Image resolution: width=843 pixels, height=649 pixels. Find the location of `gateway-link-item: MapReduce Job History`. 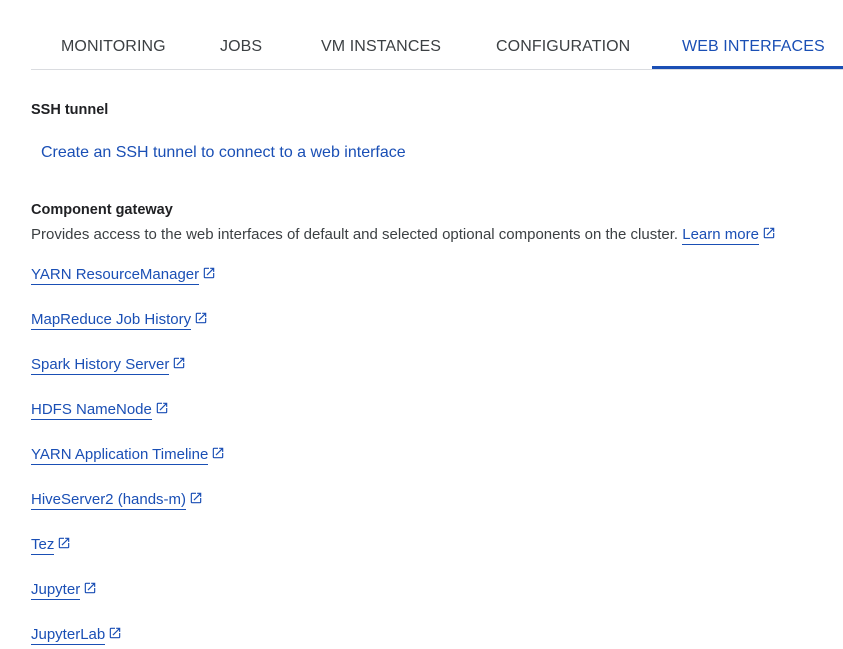

gateway-link-item: MapReduce Job History is located at coordinates (119, 320).